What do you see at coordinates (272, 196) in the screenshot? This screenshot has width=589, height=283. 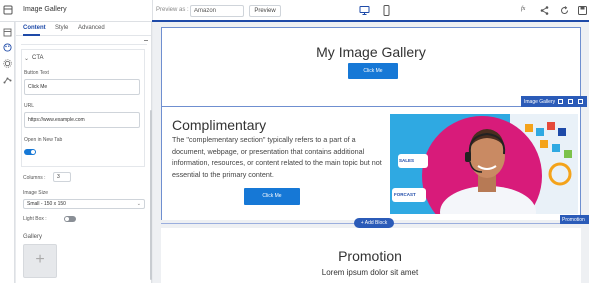 I see `complimentary-cta-button: Click Me` at bounding box center [272, 196].